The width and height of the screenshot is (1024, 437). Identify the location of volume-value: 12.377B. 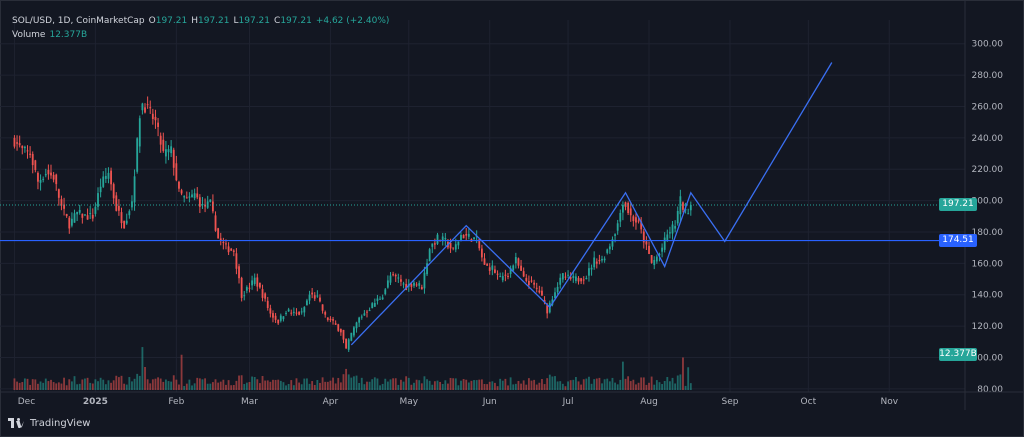
(68, 35).